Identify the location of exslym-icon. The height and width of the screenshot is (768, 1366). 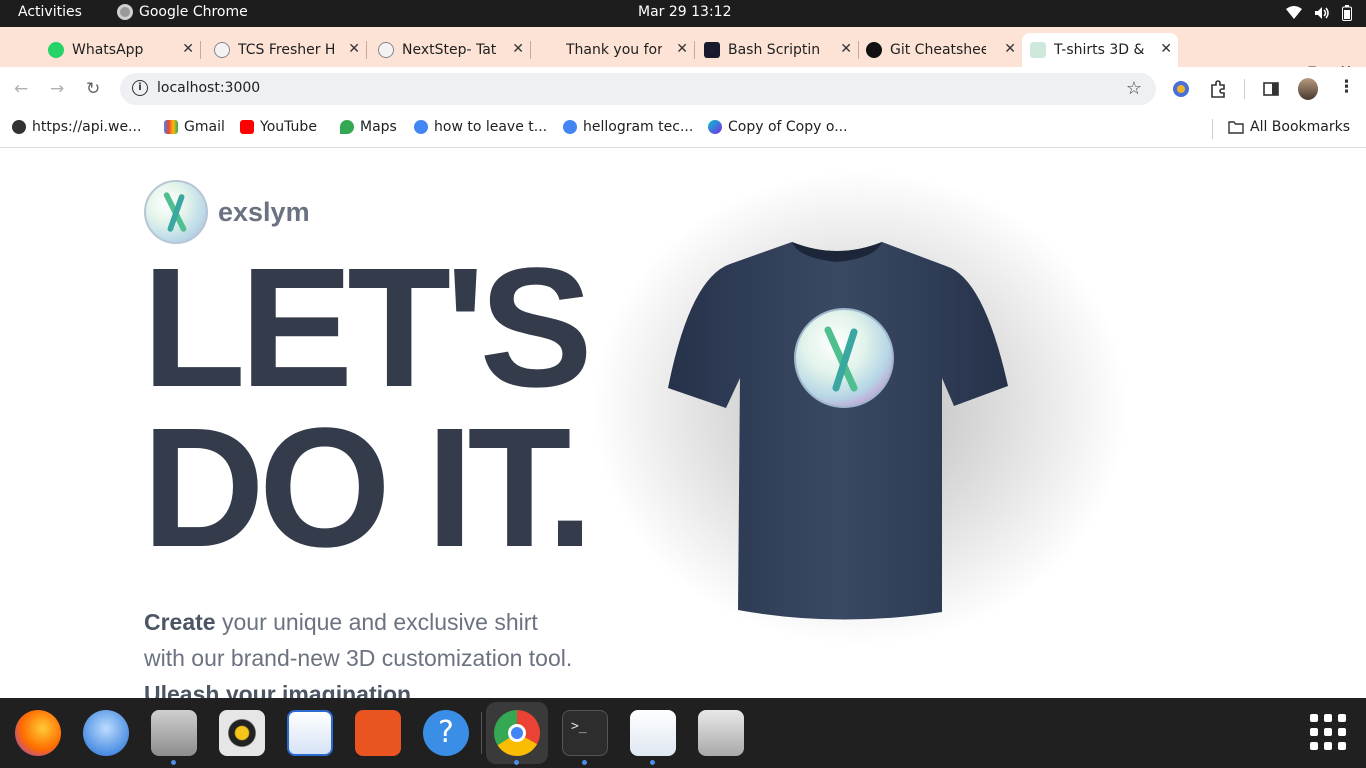
(1038, 50).